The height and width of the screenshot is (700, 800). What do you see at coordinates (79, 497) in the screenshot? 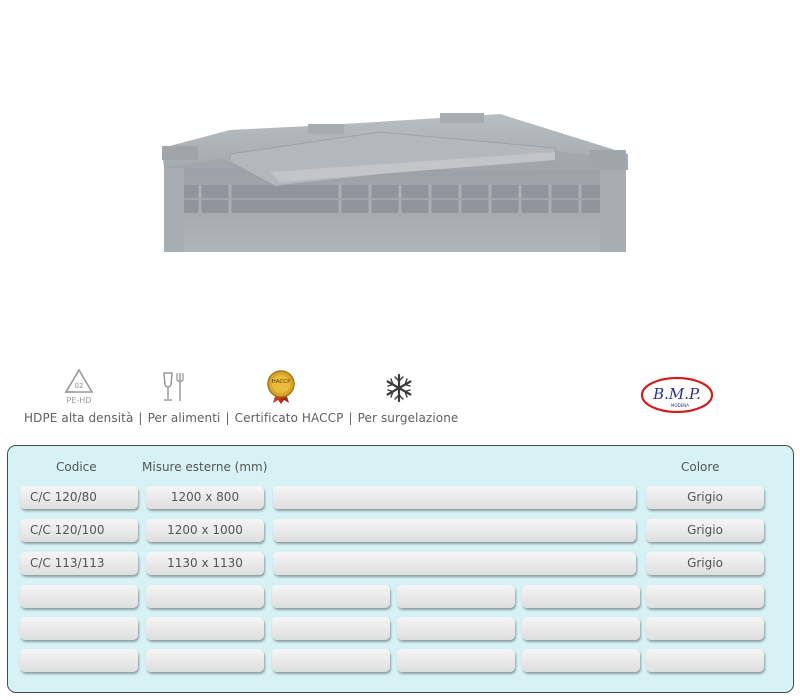
I see `row-1-code: C/C 120/80` at bounding box center [79, 497].